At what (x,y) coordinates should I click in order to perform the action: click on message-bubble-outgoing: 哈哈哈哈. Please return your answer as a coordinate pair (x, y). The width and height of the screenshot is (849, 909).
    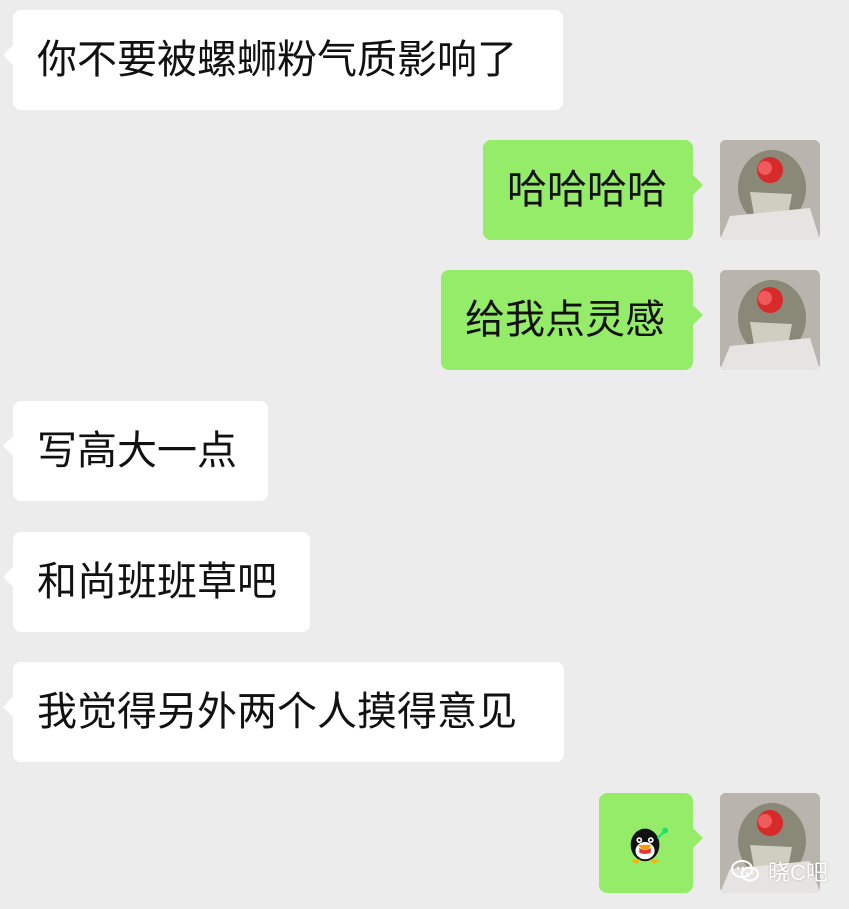
    Looking at the image, I should click on (593, 190).